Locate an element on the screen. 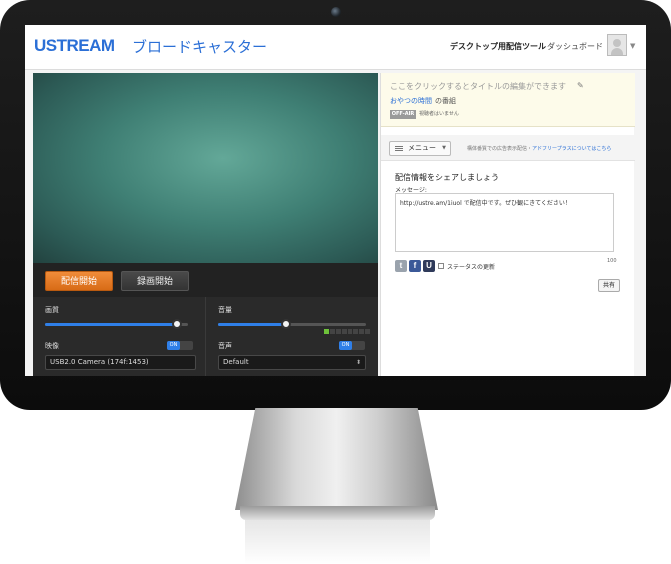 The height and width of the screenshot is (564, 671). status-update-checkbox is located at coordinates (441, 266).